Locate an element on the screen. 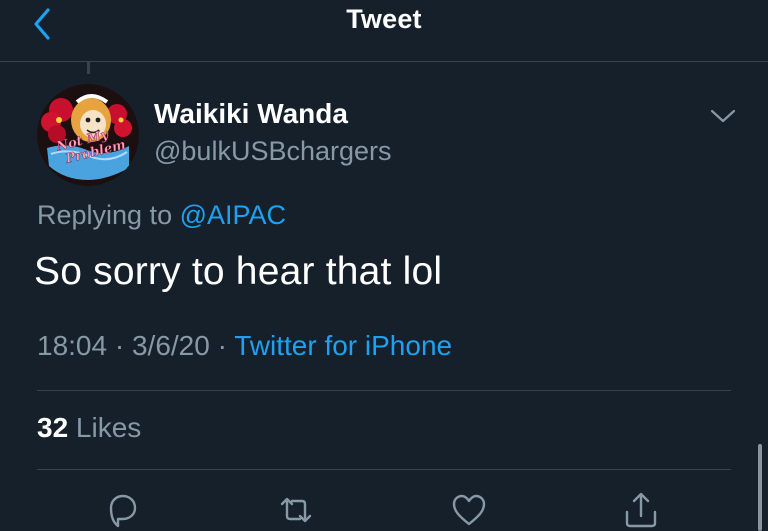  nav-divider is located at coordinates (384, 61).